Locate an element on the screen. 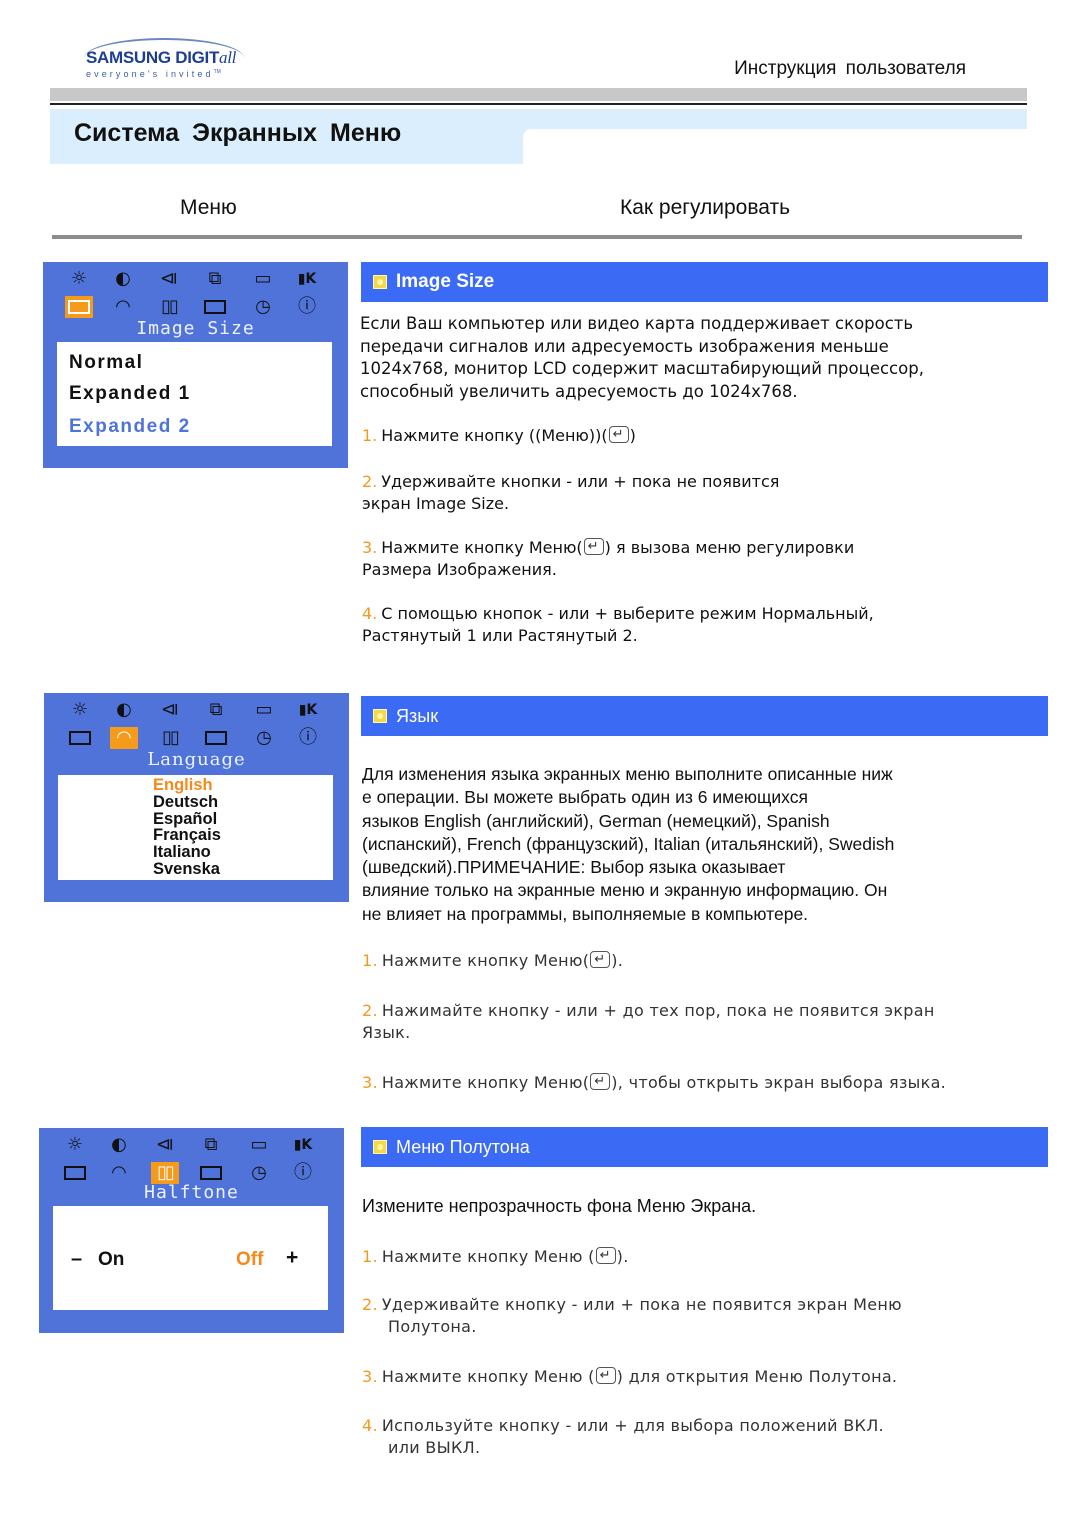 The width and height of the screenshot is (1080, 1528). osd-language-option: Svenska is located at coordinates (187, 869).